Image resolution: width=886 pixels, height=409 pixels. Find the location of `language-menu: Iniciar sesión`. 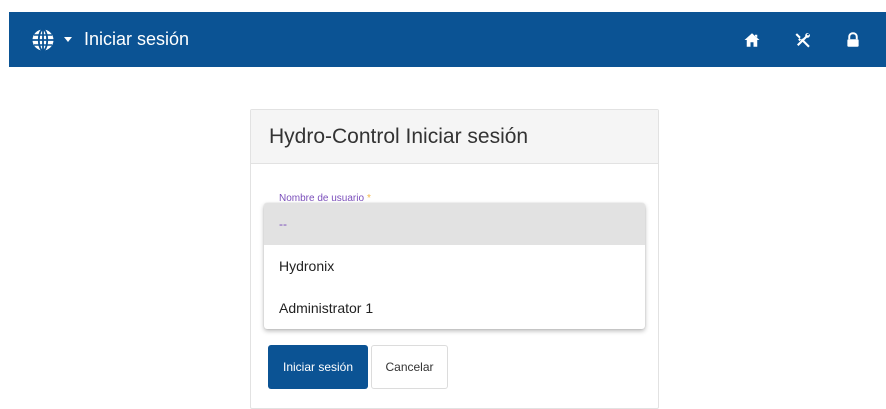

language-menu: Iniciar sesión is located at coordinates (110, 39).